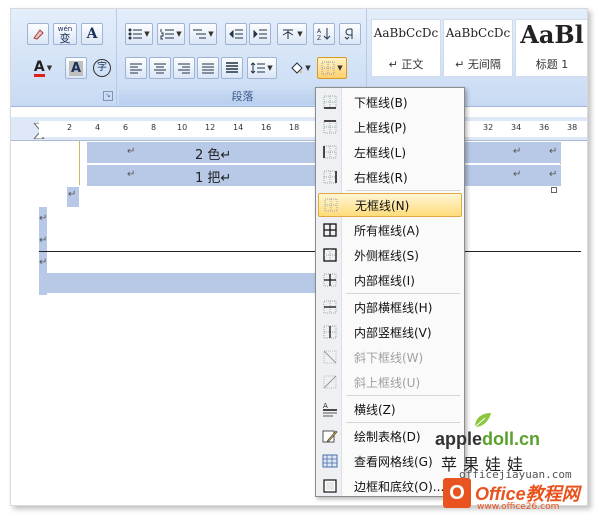 The width and height of the screenshot is (603, 522). Describe the element at coordinates (393, 332) in the screenshot. I see `menu-item-label: 内部竖框线(V)` at that location.